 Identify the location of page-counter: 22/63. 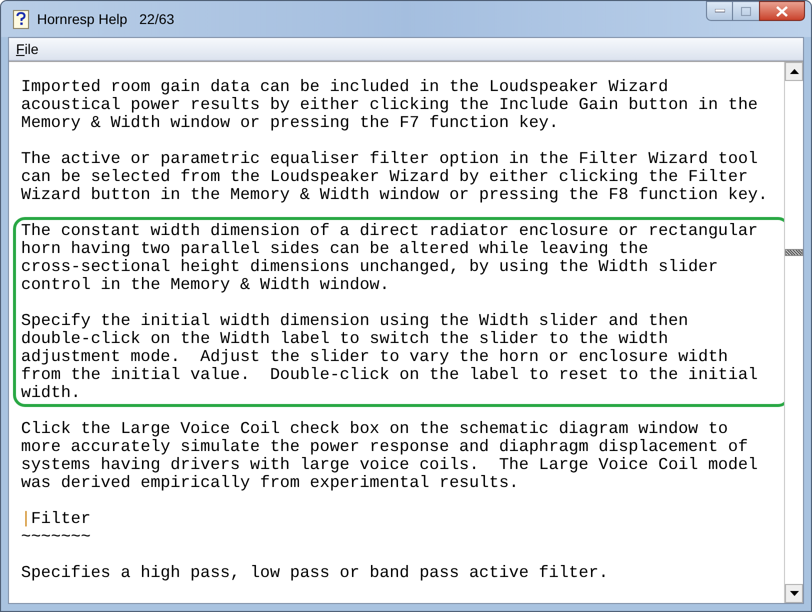
(156, 19).